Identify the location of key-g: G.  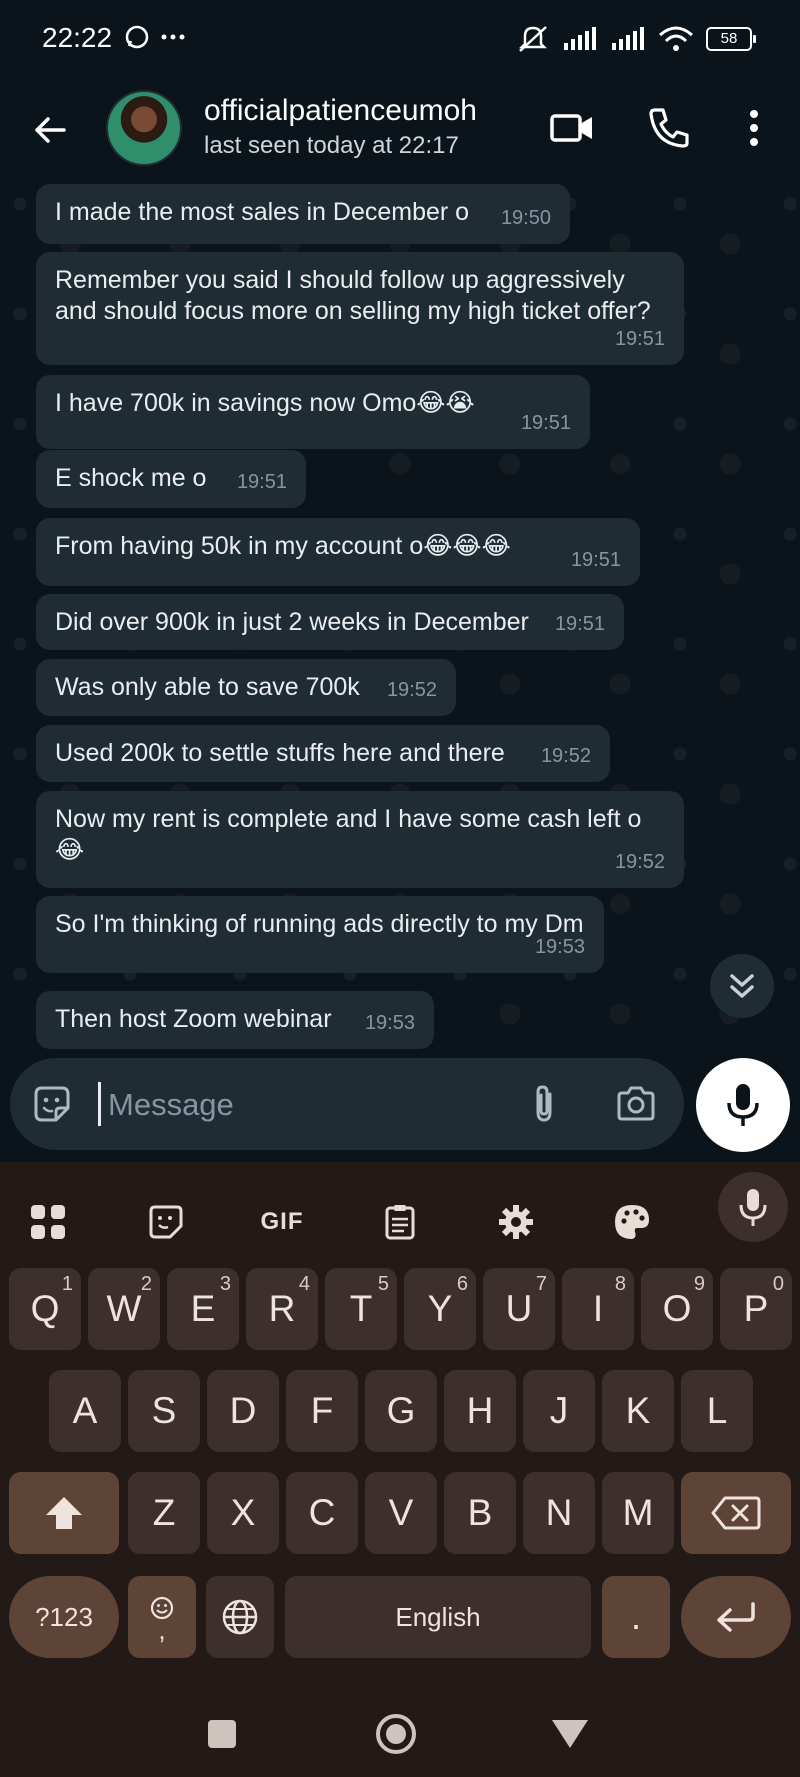
(401, 1411).